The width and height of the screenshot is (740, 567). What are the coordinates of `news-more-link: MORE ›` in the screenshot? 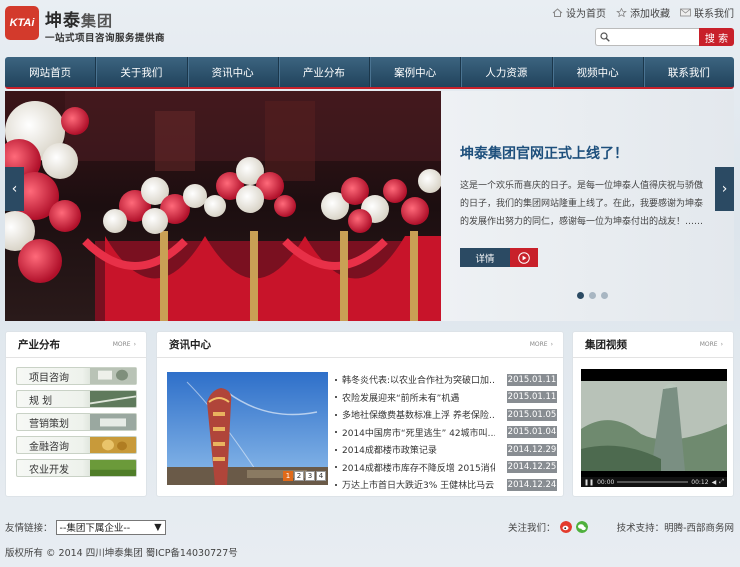 It's located at (541, 344).